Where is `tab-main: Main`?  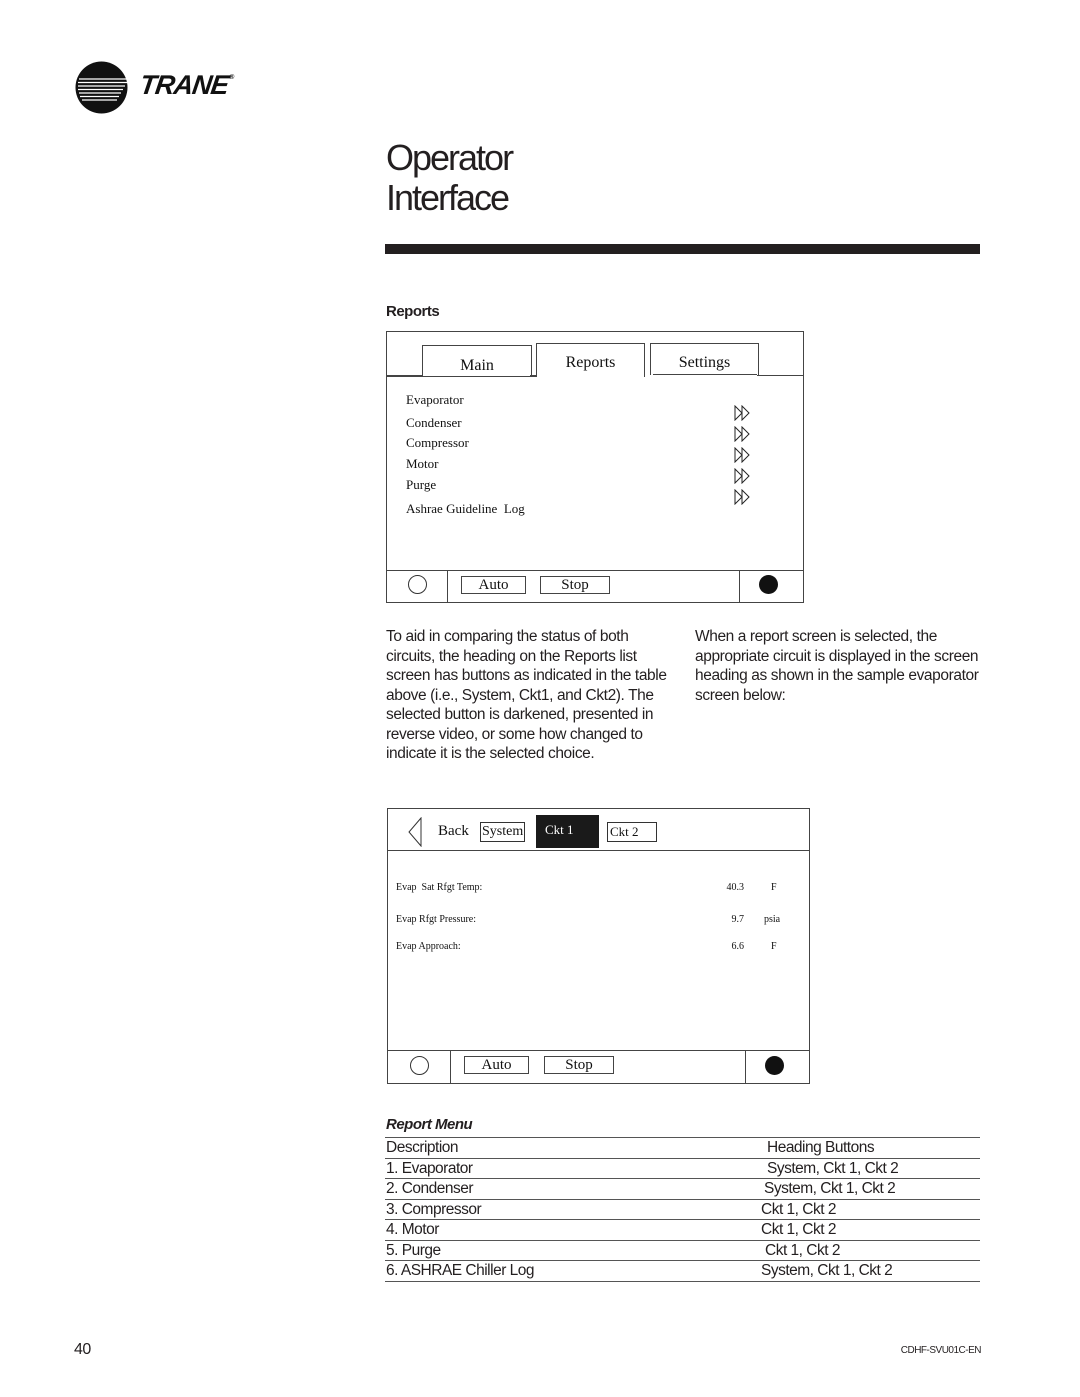 tab-main: Main is located at coordinates (477, 360).